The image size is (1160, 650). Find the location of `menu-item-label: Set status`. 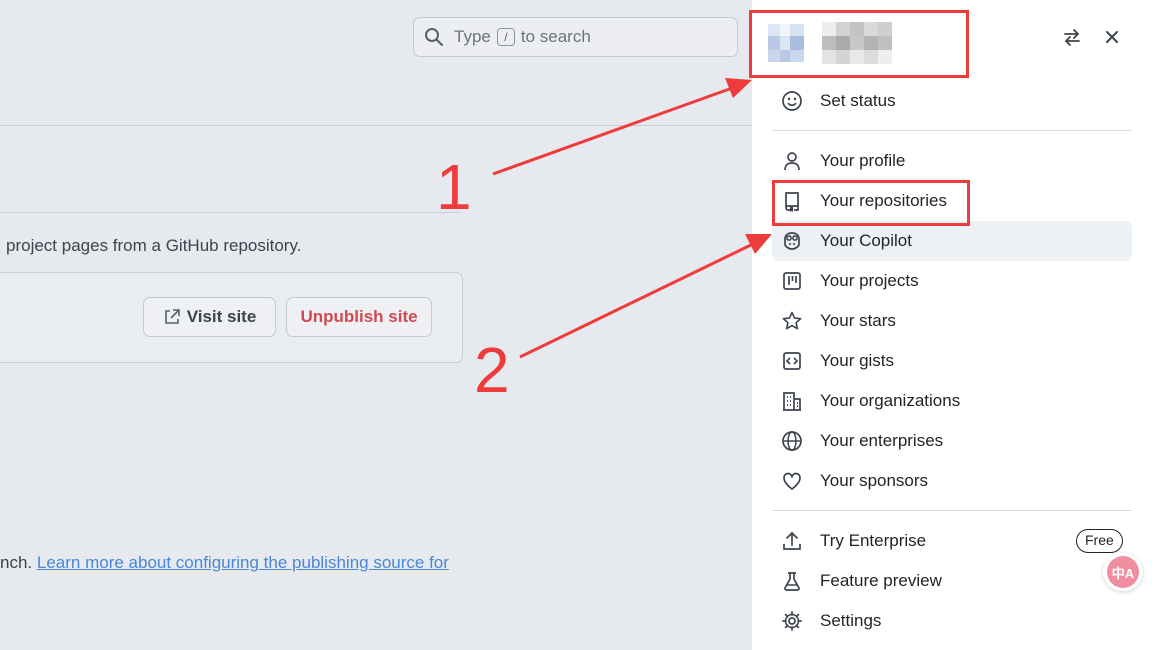

menu-item-label: Set status is located at coordinates (858, 100).